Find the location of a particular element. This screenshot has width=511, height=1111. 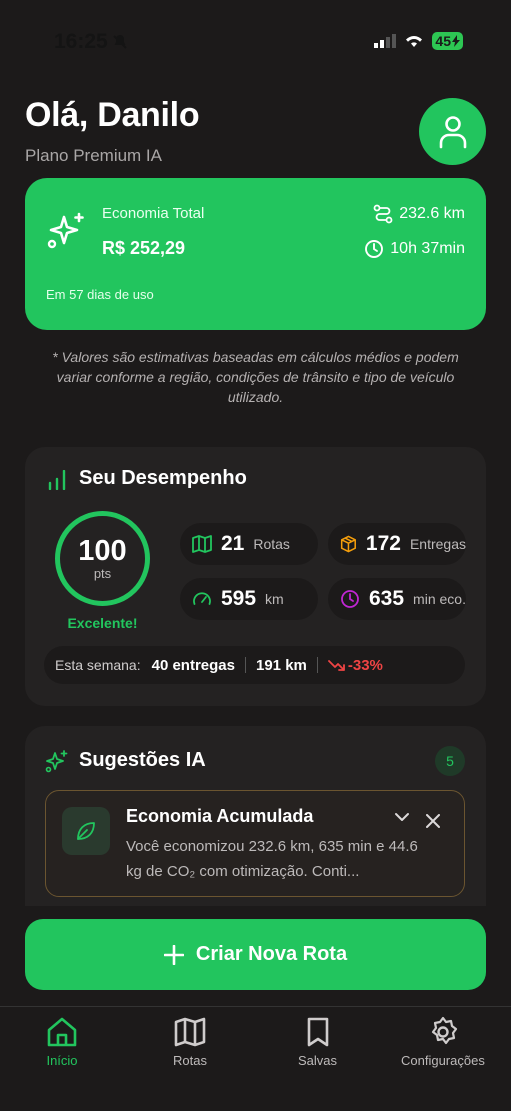

profile-button is located at coordinates (452, 131).